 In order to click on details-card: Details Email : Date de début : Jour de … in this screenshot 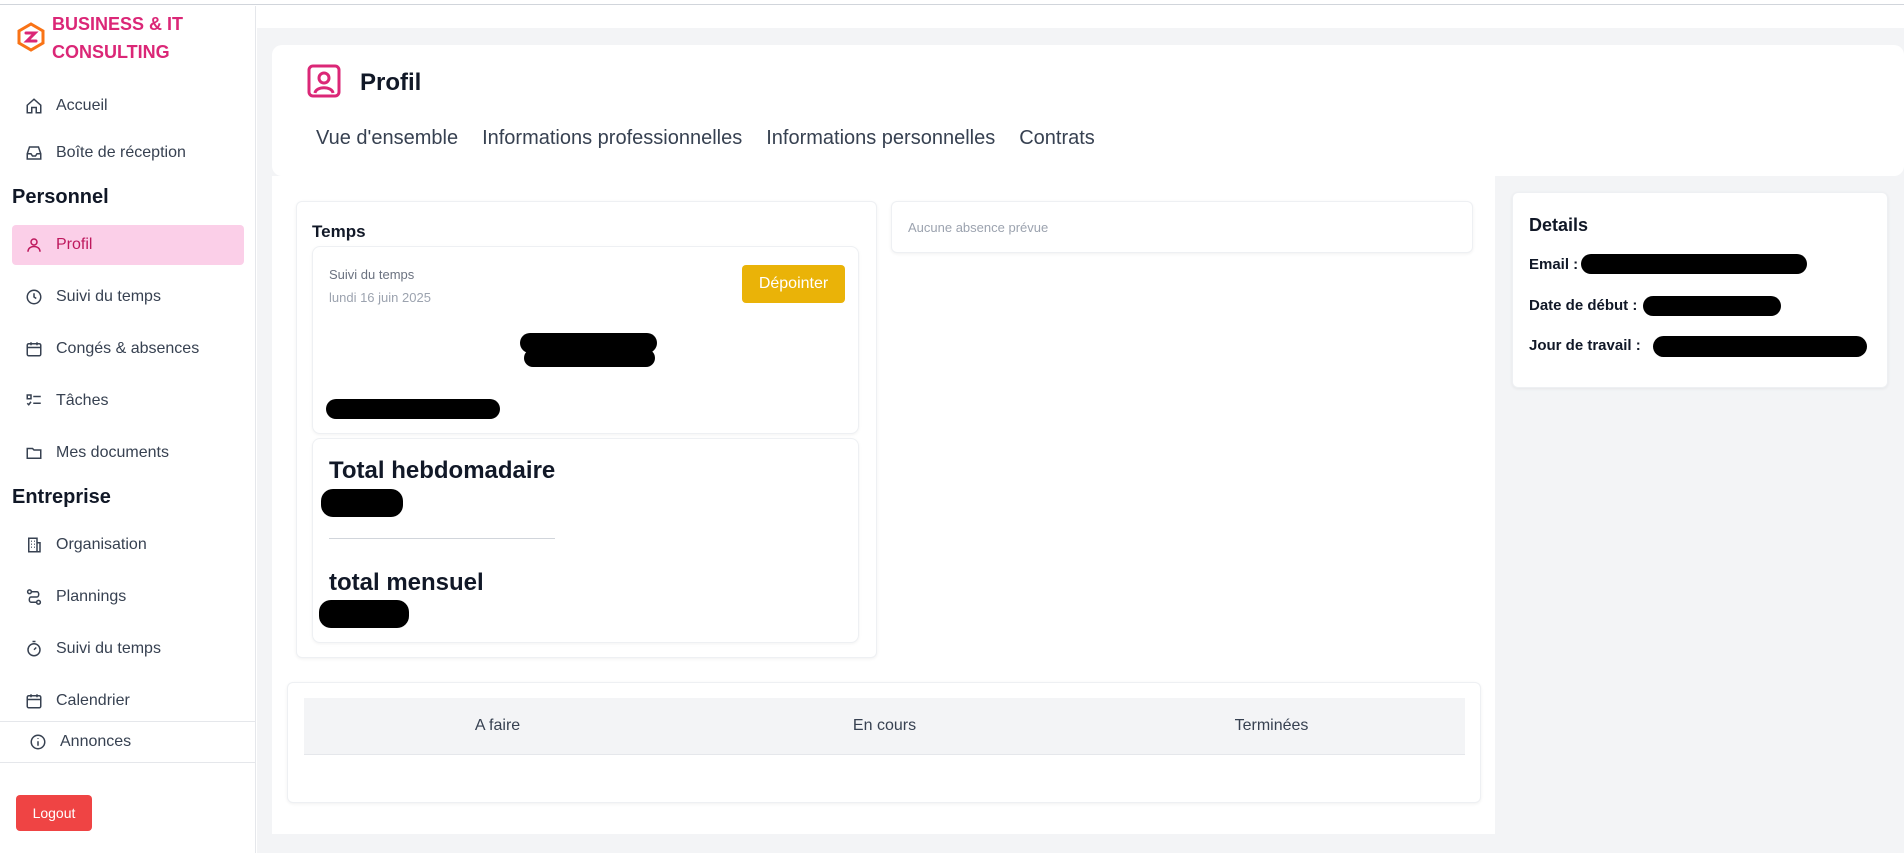, I will do `click(1700, 290)`.